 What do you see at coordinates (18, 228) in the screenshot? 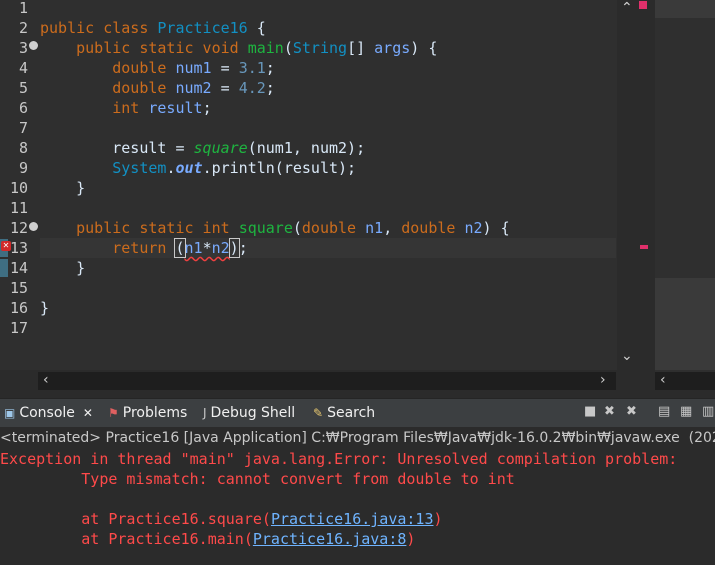
I see `line-number: 12` at bounding box center [18, 228].